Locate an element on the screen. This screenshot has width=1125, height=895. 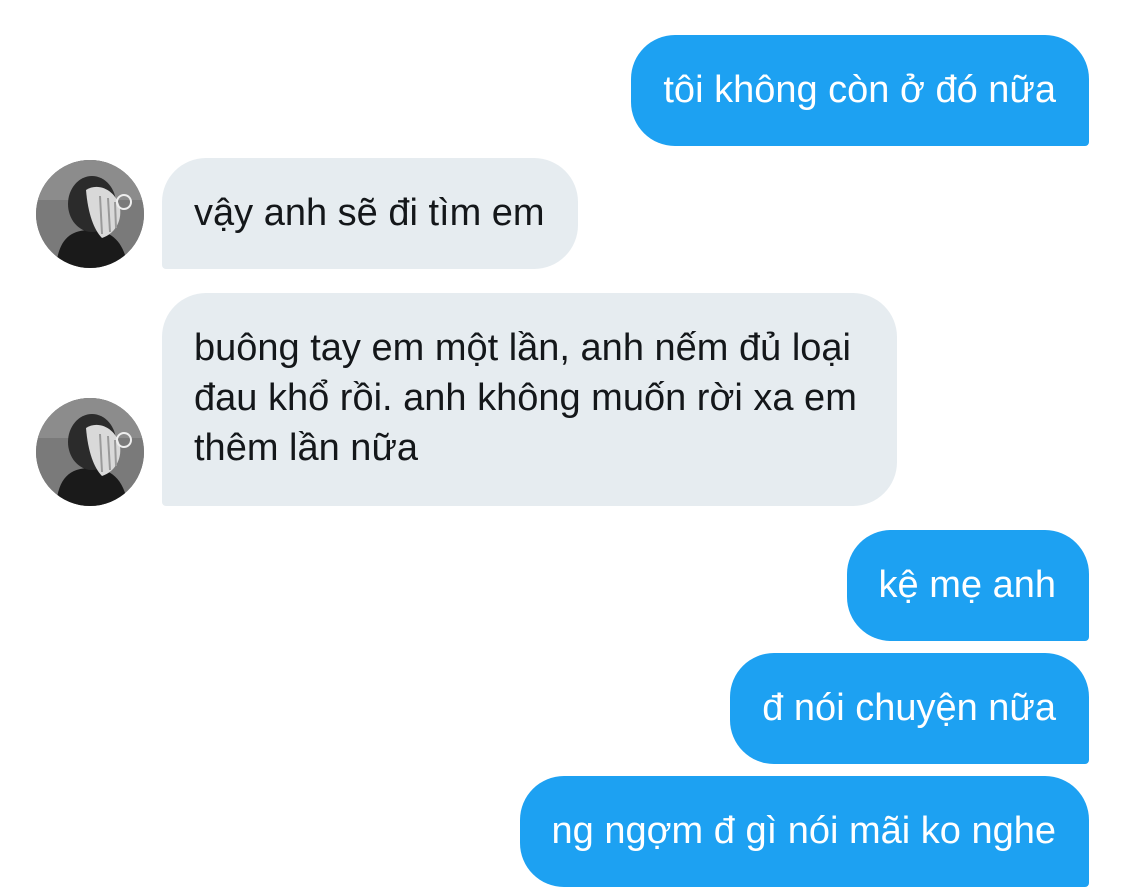
outgoing-message-bubble: tôi không còn ở đó nữa is located at coordinates (860, 90).